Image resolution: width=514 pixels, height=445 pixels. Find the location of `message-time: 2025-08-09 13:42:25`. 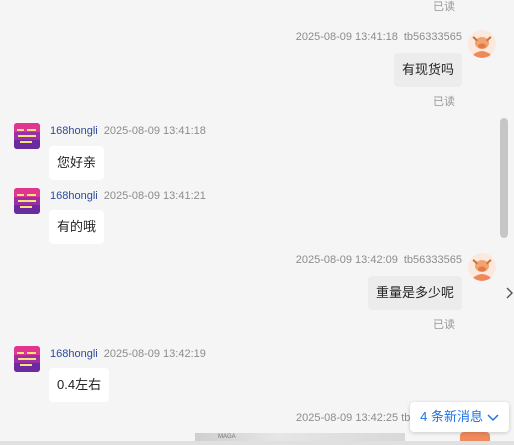

message-time: 2025-08-09 13:42:25 is located at coordinates (347, 418).